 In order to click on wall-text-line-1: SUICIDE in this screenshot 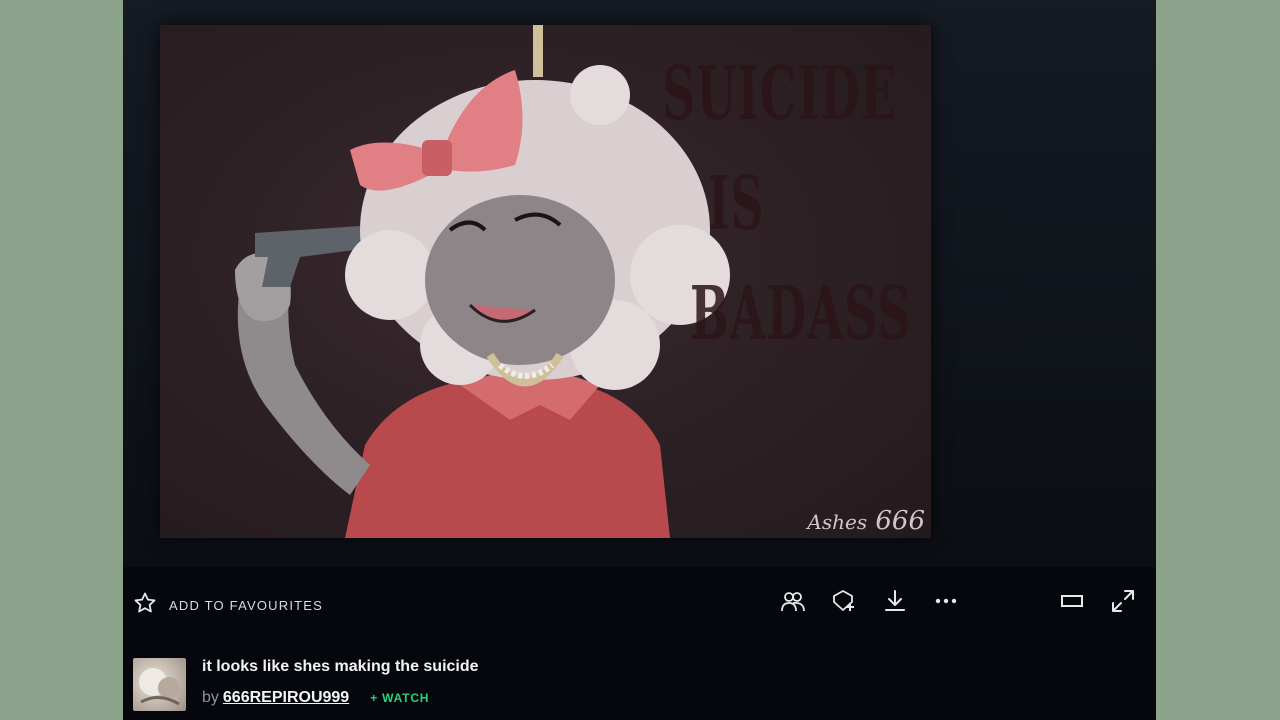, I will do `click(779, 93)`.